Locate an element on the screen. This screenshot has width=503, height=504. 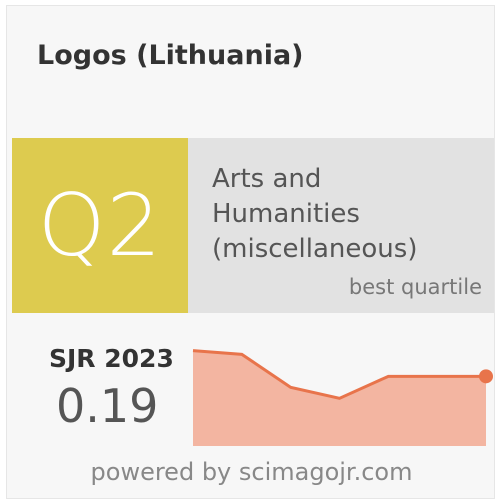
subject-category: Arts and Humanities (miscellaneous) is located at coordinates (347, 214).